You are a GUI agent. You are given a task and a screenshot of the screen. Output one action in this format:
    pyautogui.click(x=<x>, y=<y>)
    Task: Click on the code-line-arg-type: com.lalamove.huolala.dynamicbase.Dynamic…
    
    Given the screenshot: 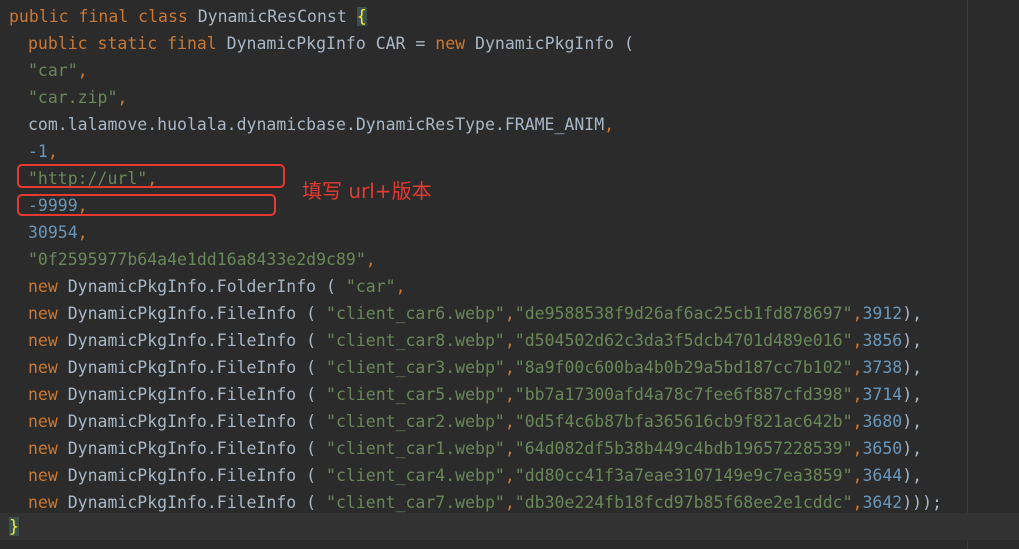 What is the action you would take?
    pyautogui.click(x=321, y=124)
    